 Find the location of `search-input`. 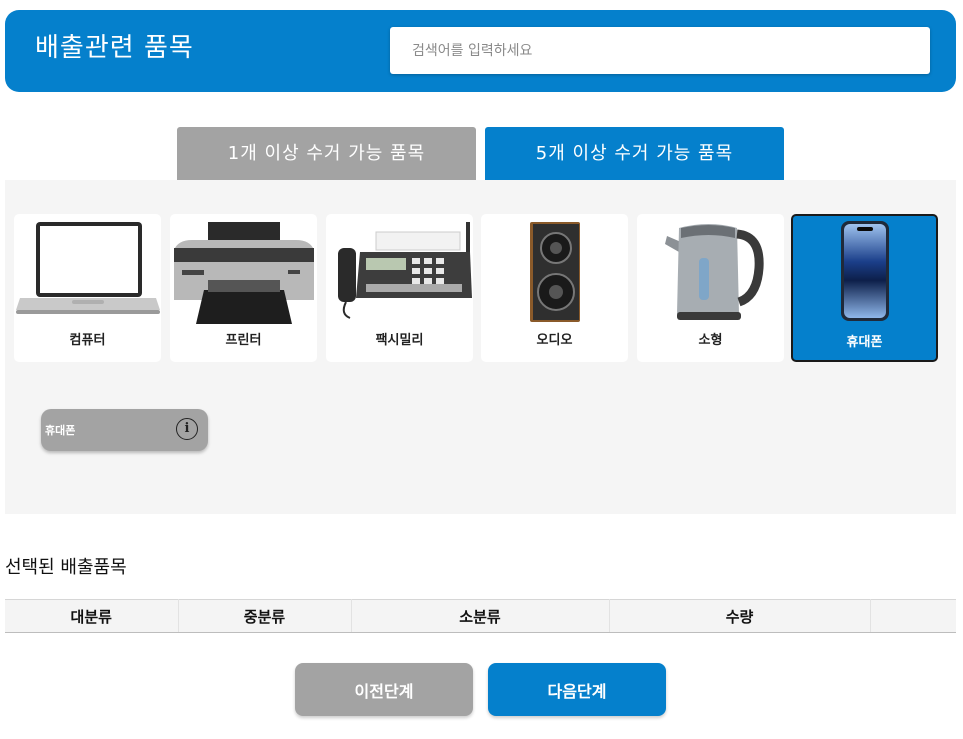

search-input is located at coordinates (660, 50).